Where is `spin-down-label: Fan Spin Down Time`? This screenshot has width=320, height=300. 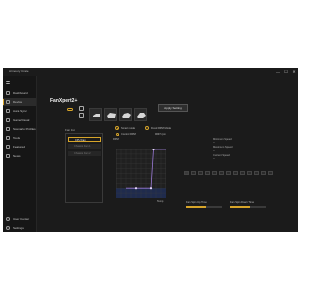
spin-down-label: Fan Spin Down Time is located at coordinates (242, 202).